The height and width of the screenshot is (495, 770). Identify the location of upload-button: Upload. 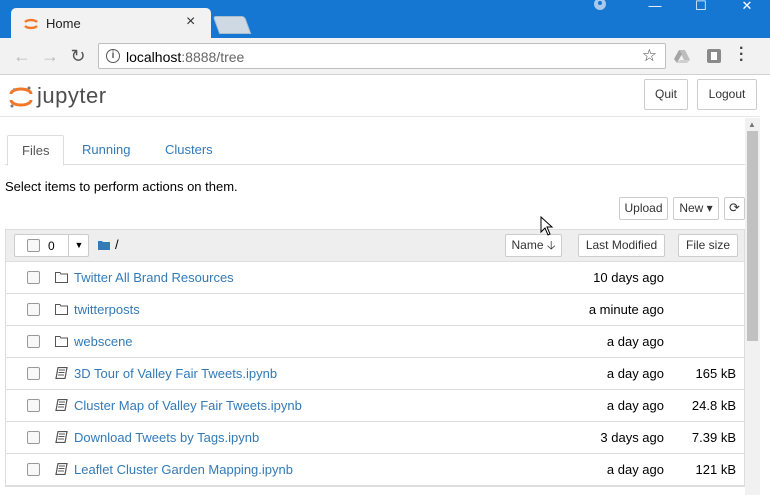
(643, 208).